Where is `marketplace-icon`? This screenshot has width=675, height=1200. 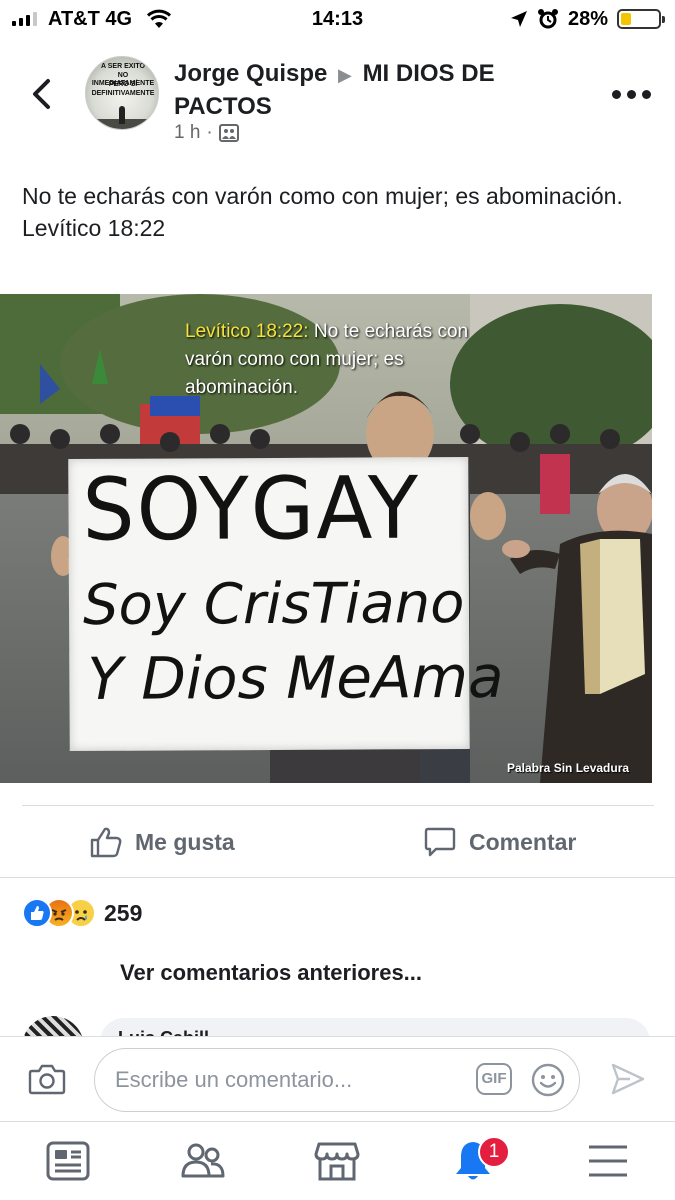
marketplace-icon is located at coordinates (337, 1161).